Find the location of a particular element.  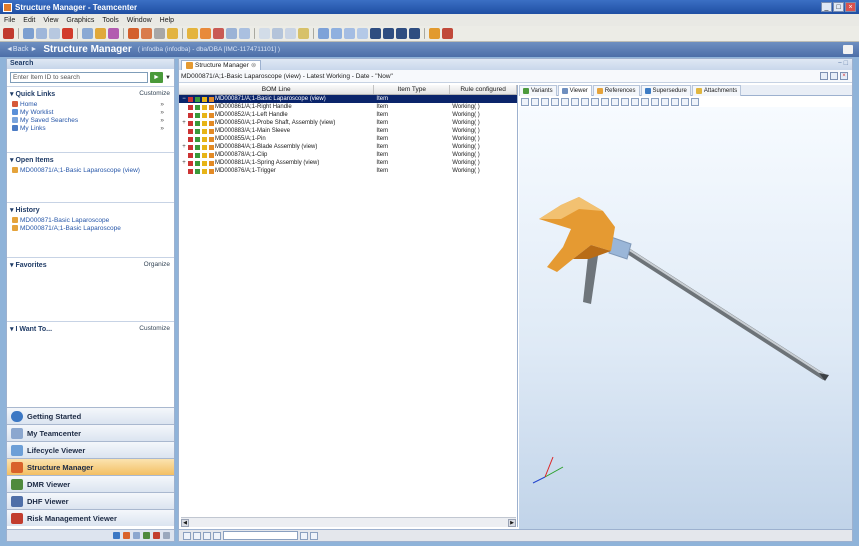

filter-icon is located at coordinates (159, 33).